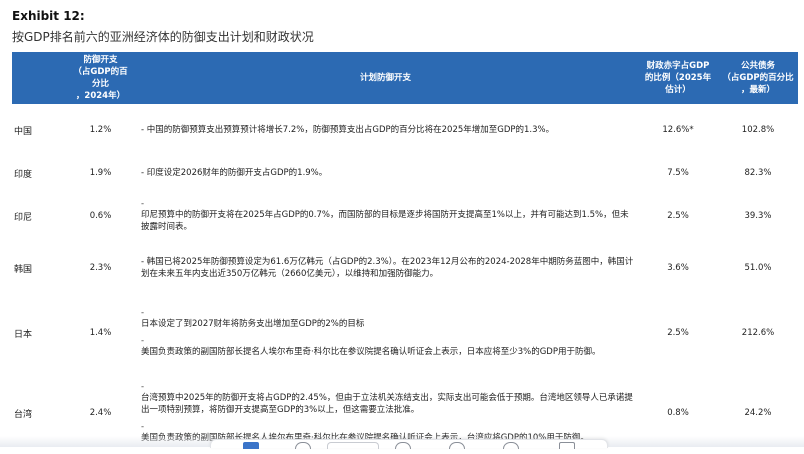  What do you see at coordinates (678, 173) in the screenshot?
I see `fiscal-deficit-cell: 7.5%` at bounding box center [678, 173].